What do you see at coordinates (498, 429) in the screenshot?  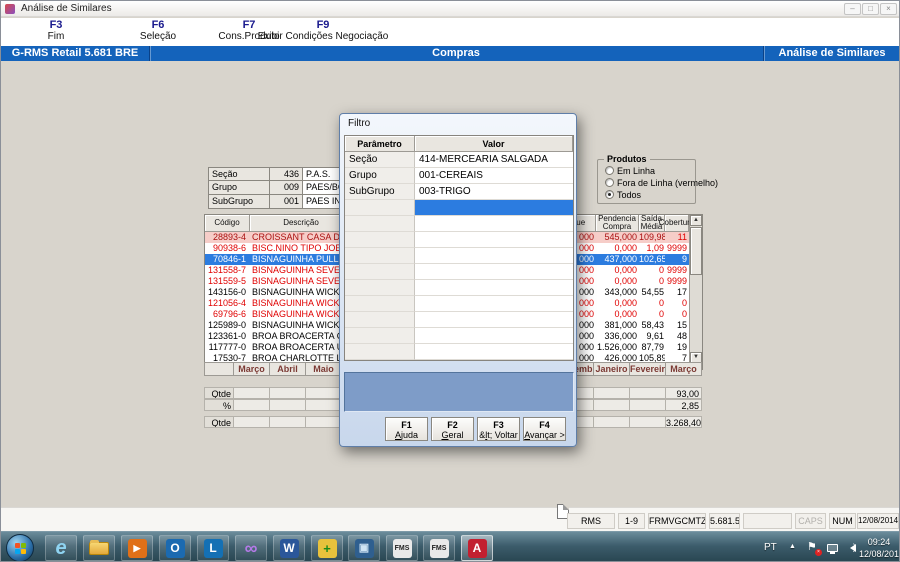 I see `f3-button: F3 &lt; Voltar` at bounding box center [498, 429].